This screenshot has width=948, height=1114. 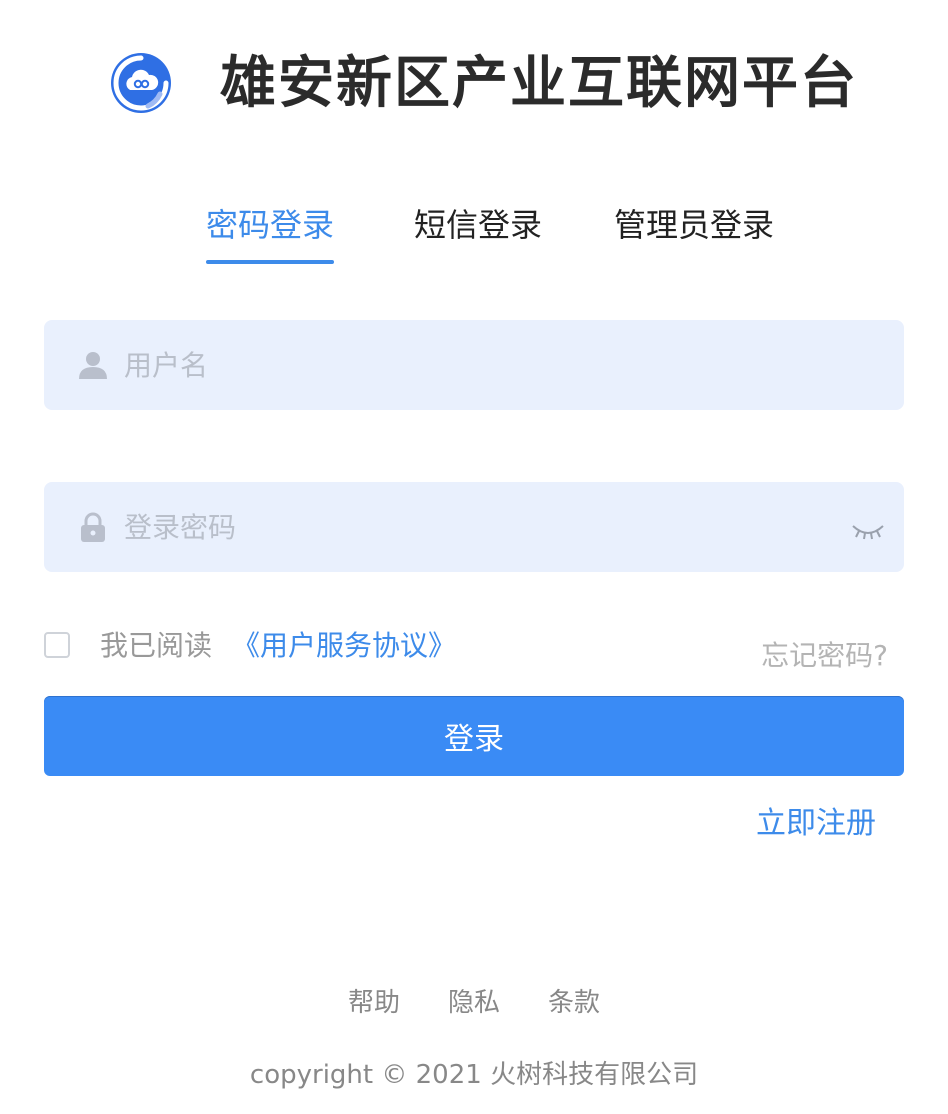 What do you see at coordinates (474, 658) in the screenshot?
I see `agreement-row: 我已阅读 《用户服务协议》 忘记密码?` at bounding box center [474, 658].